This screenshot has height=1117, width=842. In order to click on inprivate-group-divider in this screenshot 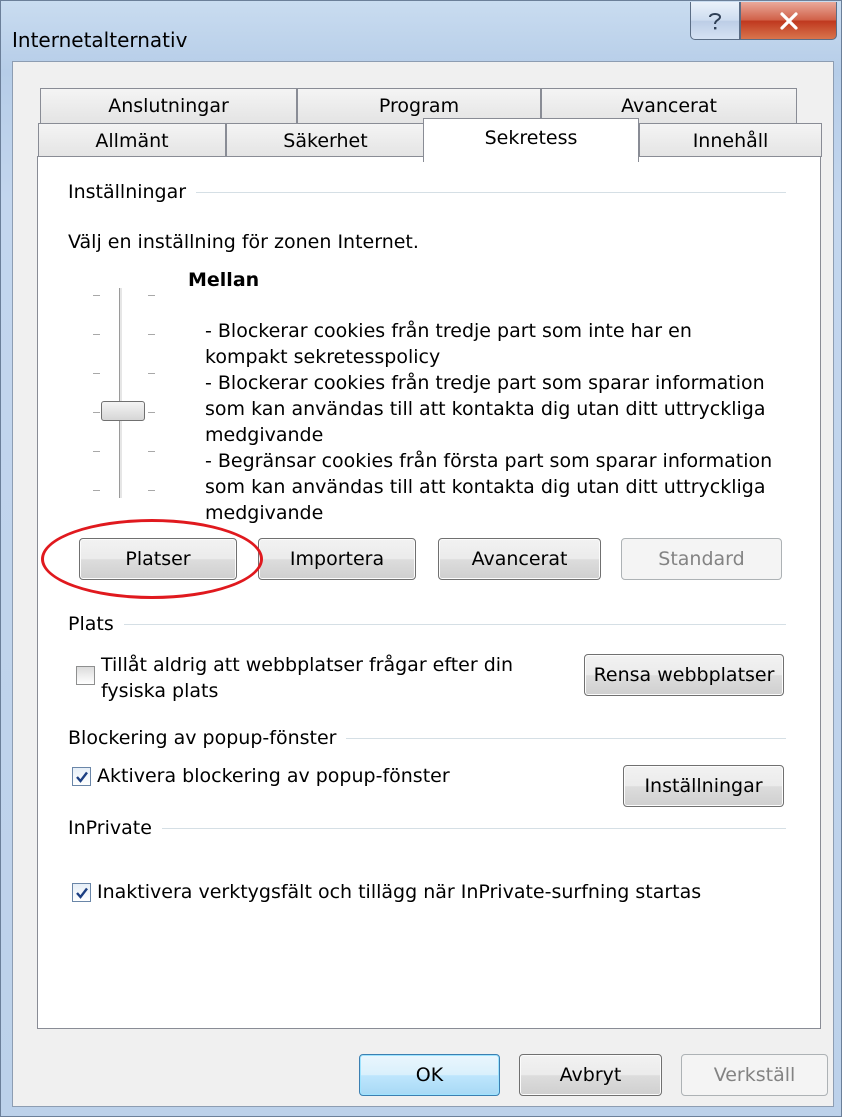, I will do `click(473, 828)`.